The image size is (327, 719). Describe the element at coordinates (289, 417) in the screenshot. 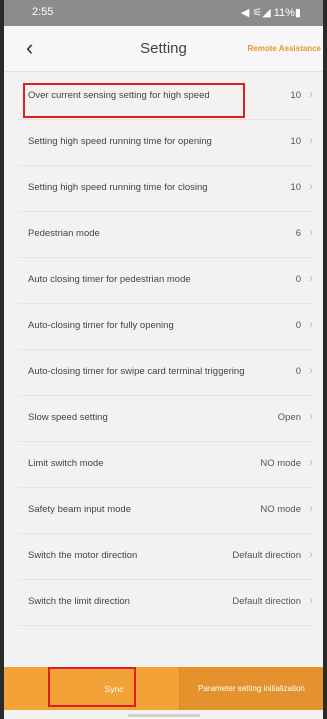

I see `setting-value: Open` at that location.